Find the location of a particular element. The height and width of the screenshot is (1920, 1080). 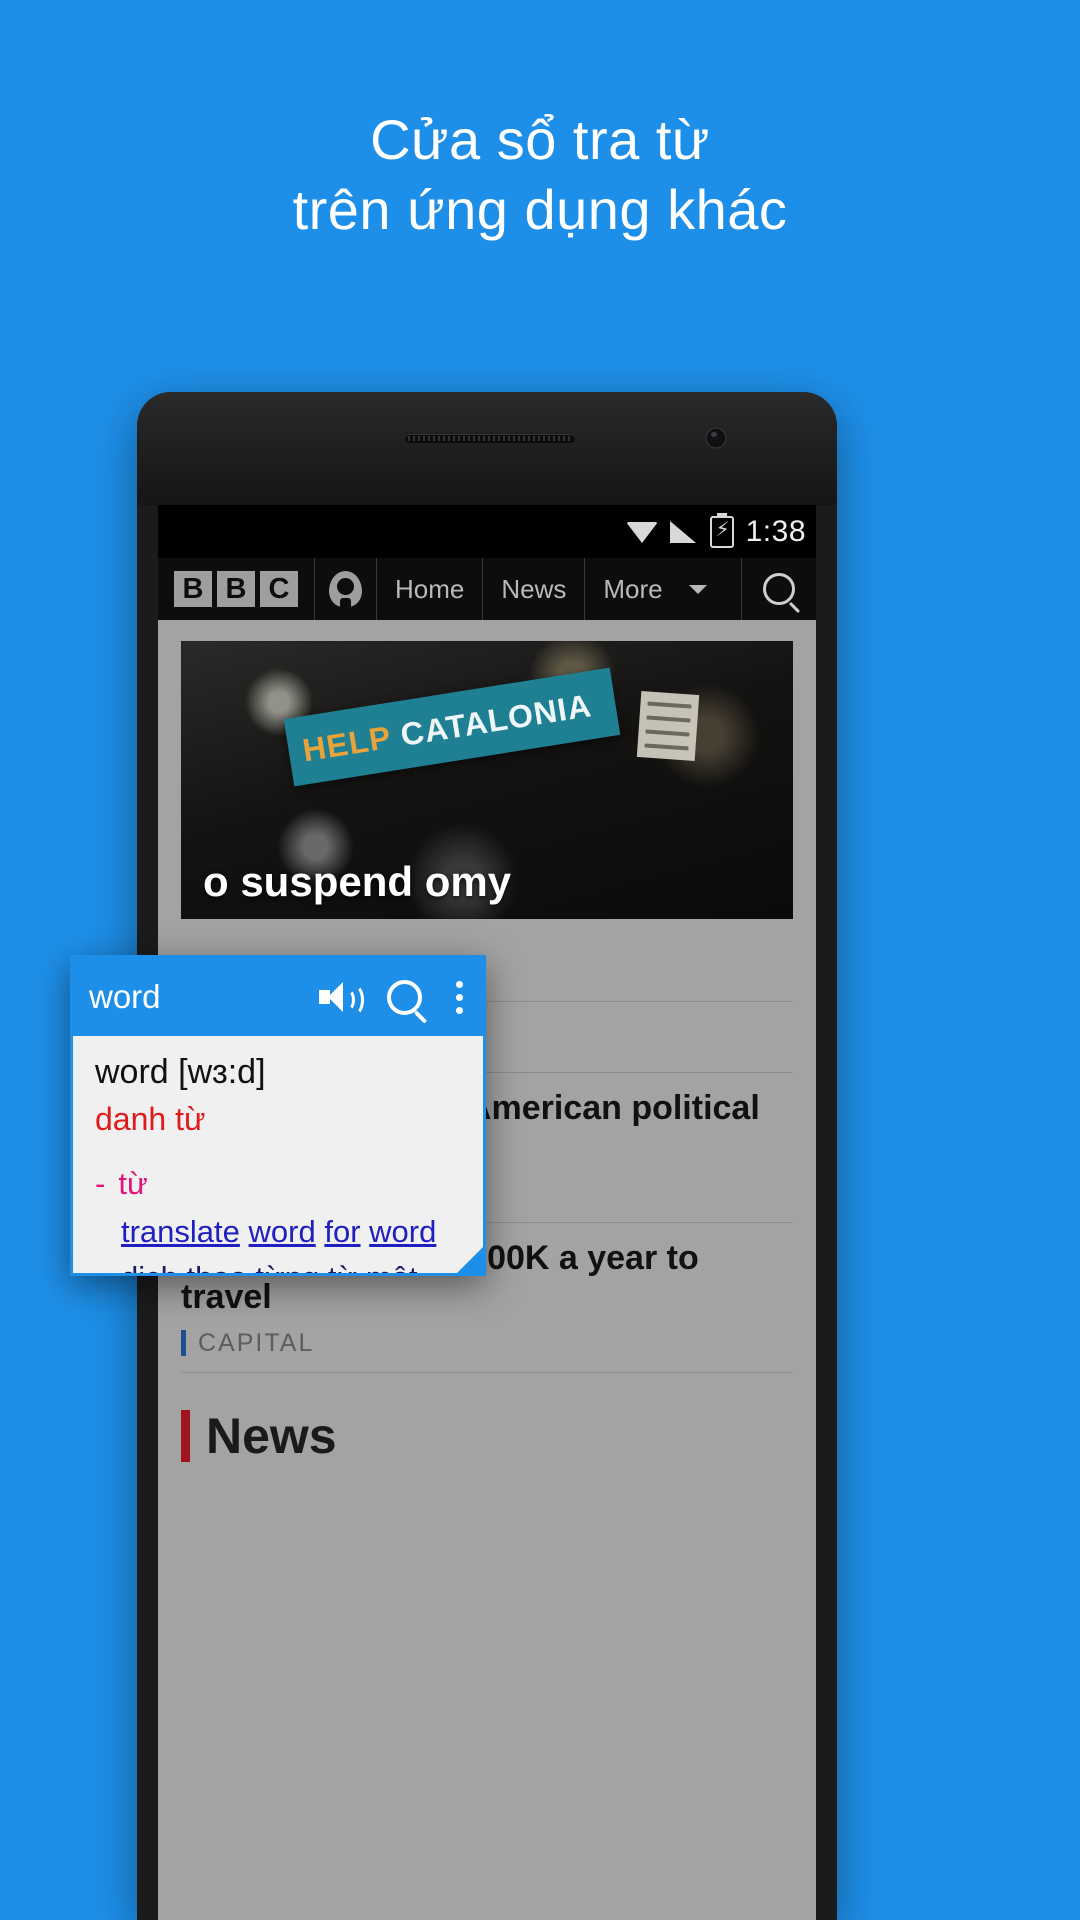

promo-headline-line1: Cửa sổ tra từ is located at coordinates (540, 139).